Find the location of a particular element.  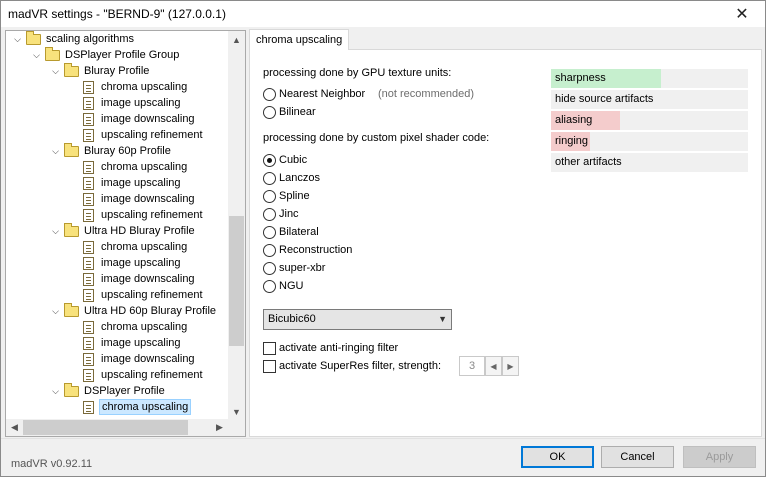

quality-row: hide source artifacts is located at coordinates (649, 99).